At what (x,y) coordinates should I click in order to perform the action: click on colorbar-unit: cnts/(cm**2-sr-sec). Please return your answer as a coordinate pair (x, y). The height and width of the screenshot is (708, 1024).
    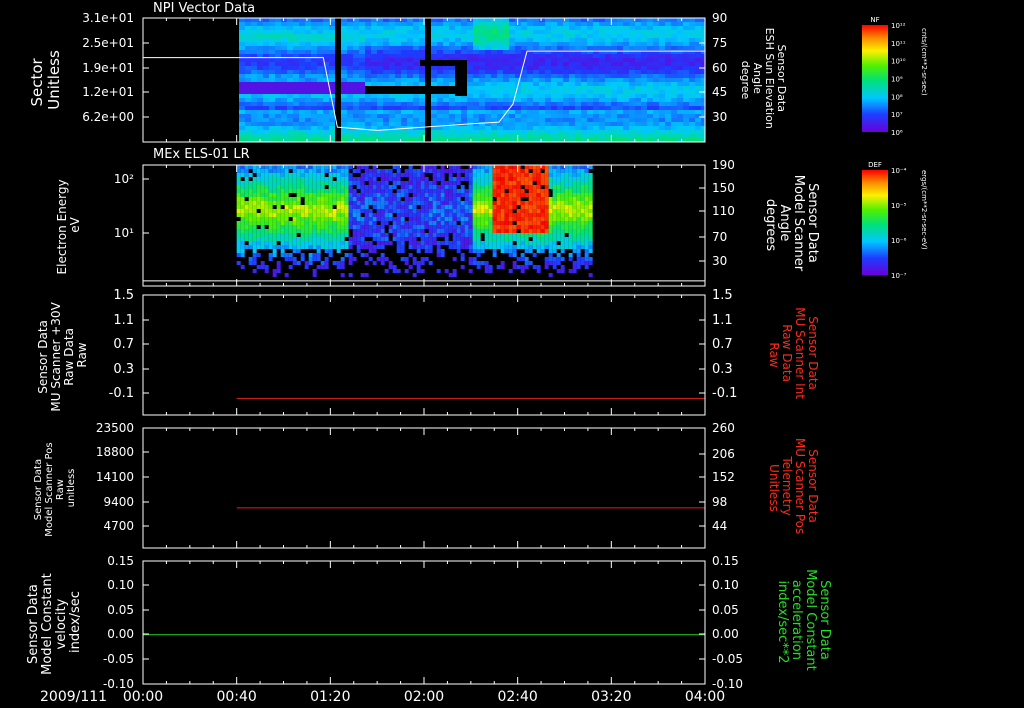
    Looking at the image, I should click on (924, 62).